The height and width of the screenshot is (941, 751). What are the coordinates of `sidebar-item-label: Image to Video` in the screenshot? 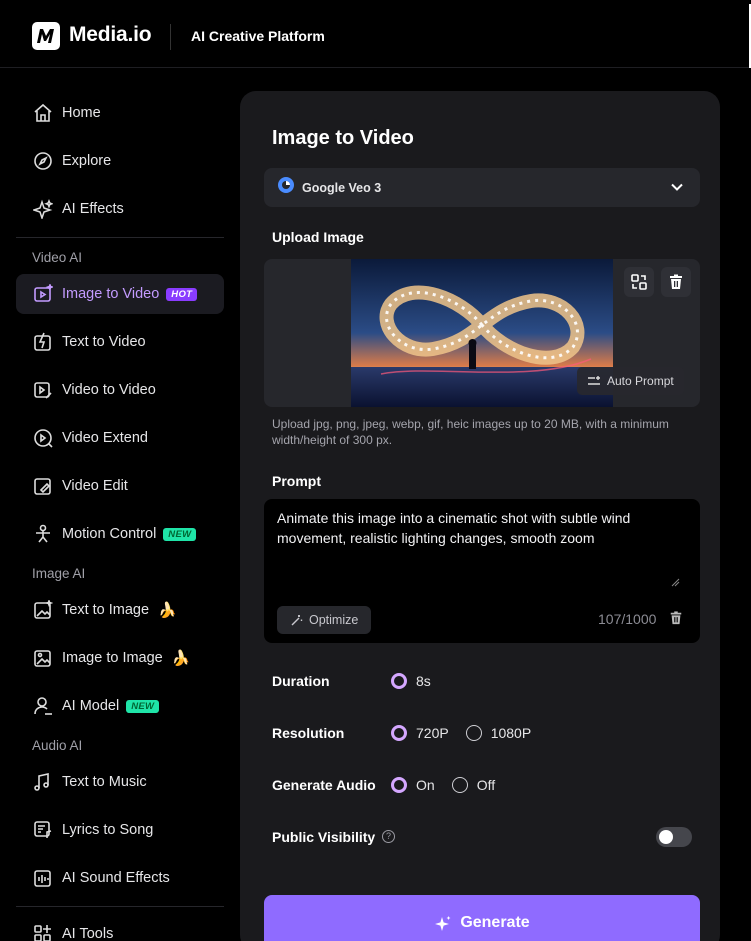 It's located at (111, 294).